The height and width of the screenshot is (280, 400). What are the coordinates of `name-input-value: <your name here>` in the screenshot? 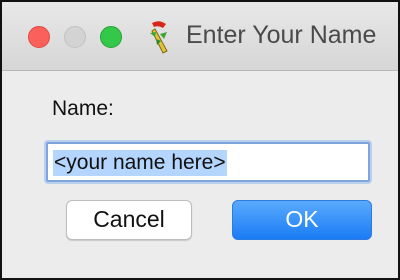 It's located at (140, 163).